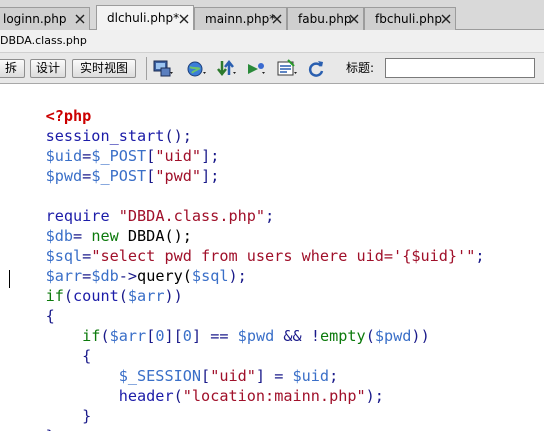 Image resolution: width=544 pixels, height=431 pixels. I want to click on tab-label: fabu.php, so click(325, 19).